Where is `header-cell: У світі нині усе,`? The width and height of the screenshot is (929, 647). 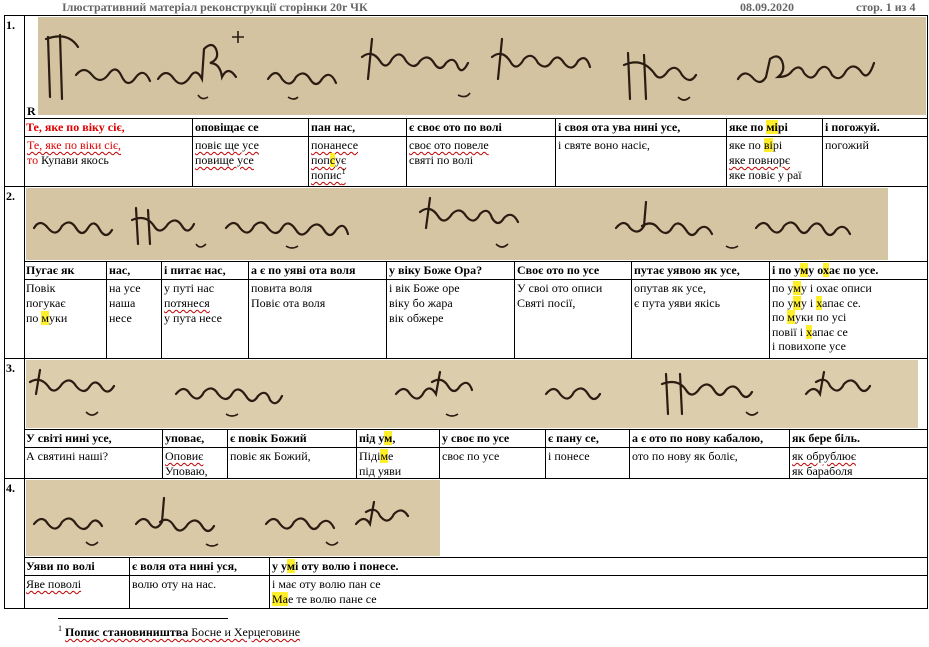 header-cell: У світі нині усе, is located at coordinates (69, 438).